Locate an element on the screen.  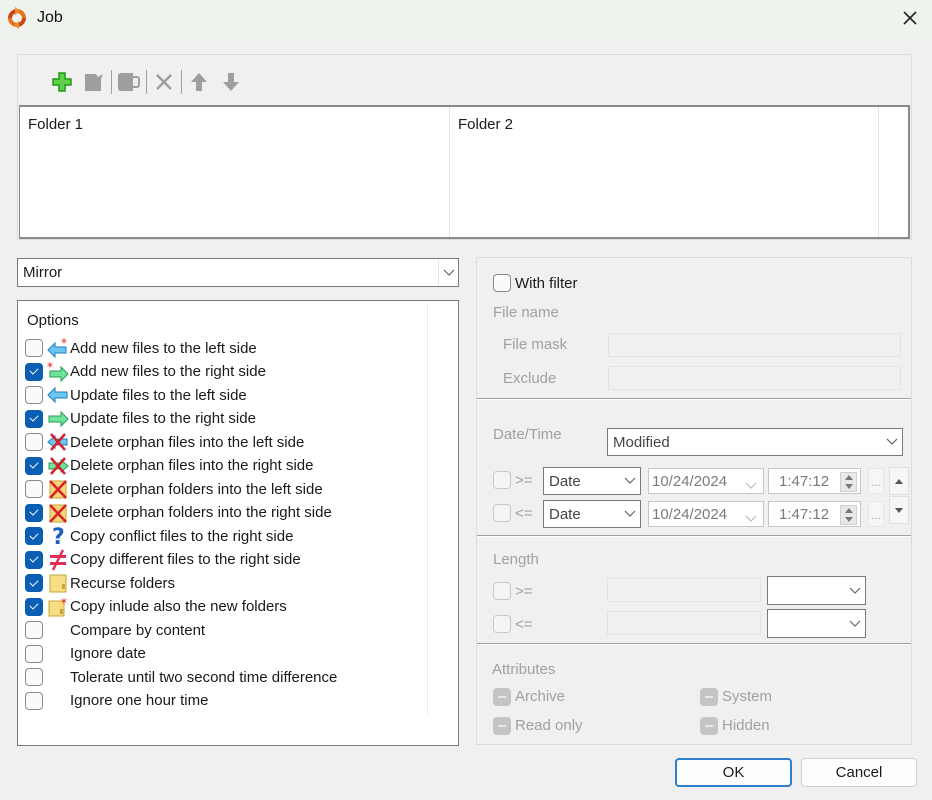
date-max-checkbox is located at coordinates (502, 513).